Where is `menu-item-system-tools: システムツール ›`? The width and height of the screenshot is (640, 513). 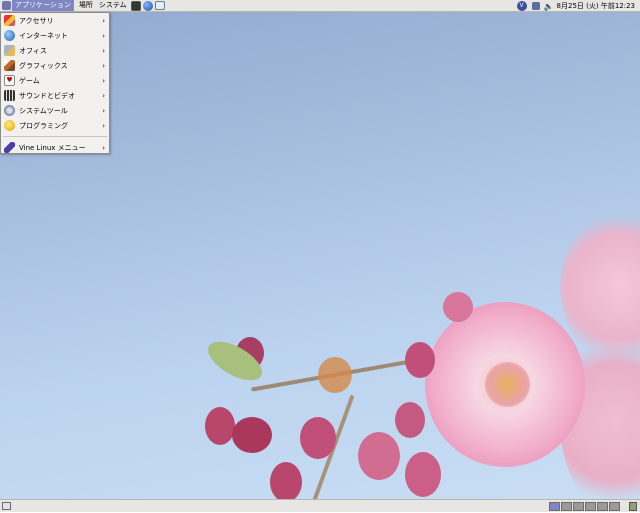 menu-item-system-tools: システムツール › is located at coordinates (55, 110).